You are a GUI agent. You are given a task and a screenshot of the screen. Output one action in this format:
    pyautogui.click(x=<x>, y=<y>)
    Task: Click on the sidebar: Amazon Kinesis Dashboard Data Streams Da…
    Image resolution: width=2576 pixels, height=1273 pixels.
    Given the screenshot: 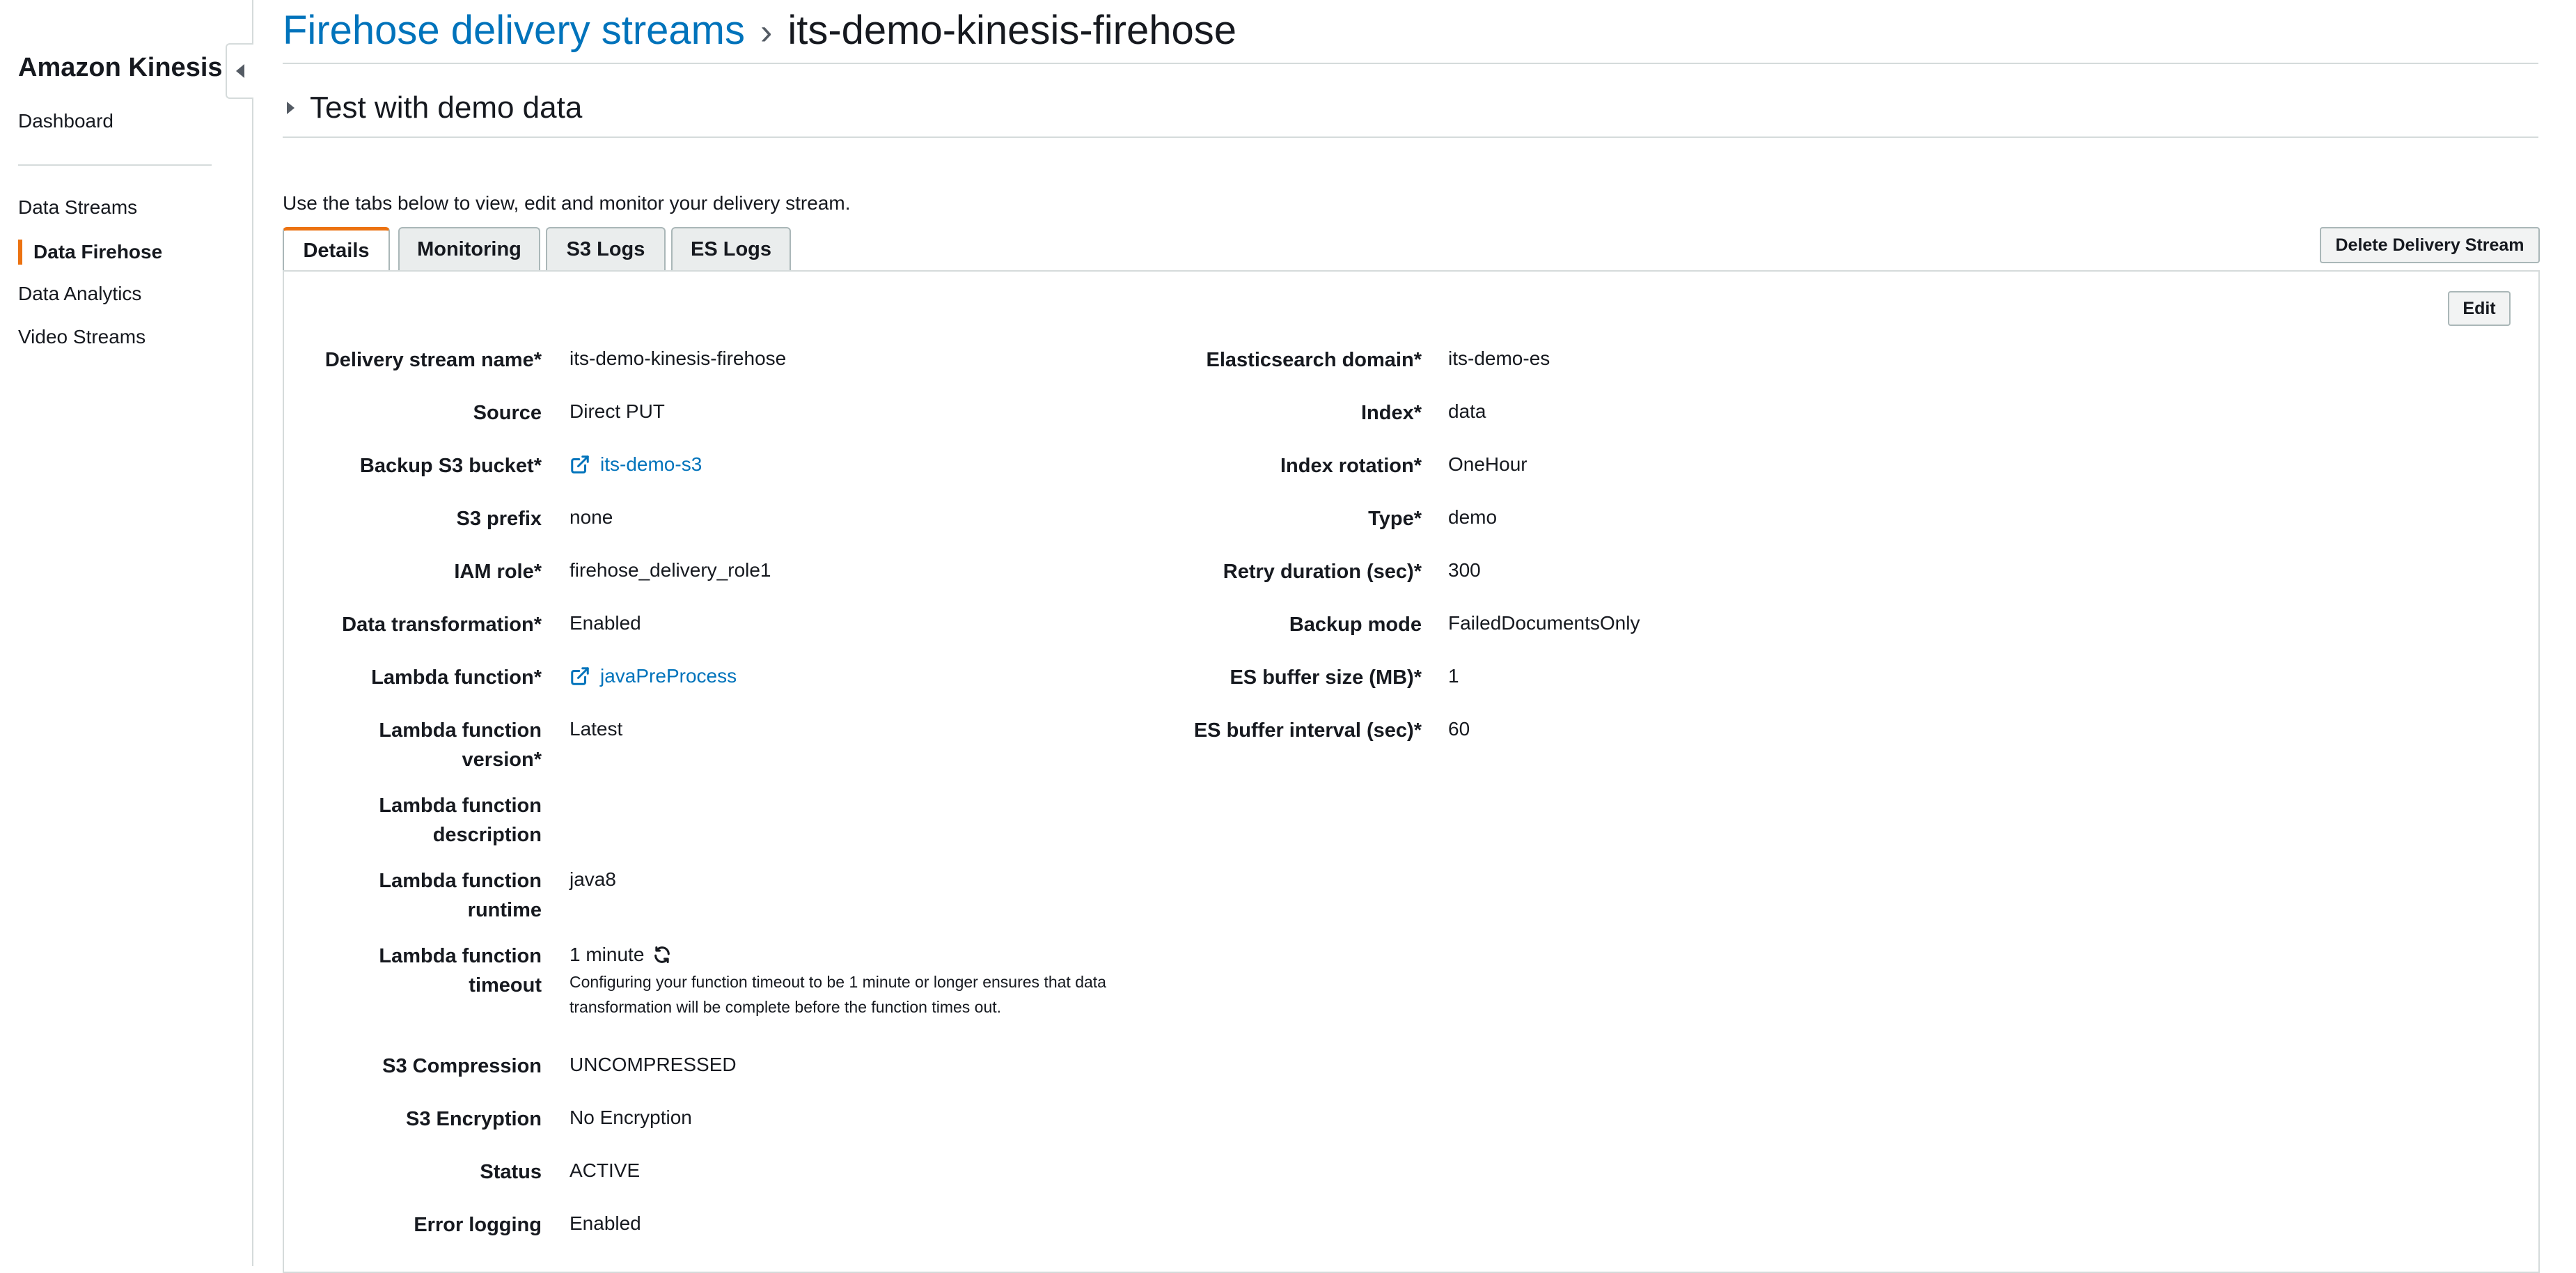 What is the action you would take?
    pyautogui.click(x=126, y=633)
    